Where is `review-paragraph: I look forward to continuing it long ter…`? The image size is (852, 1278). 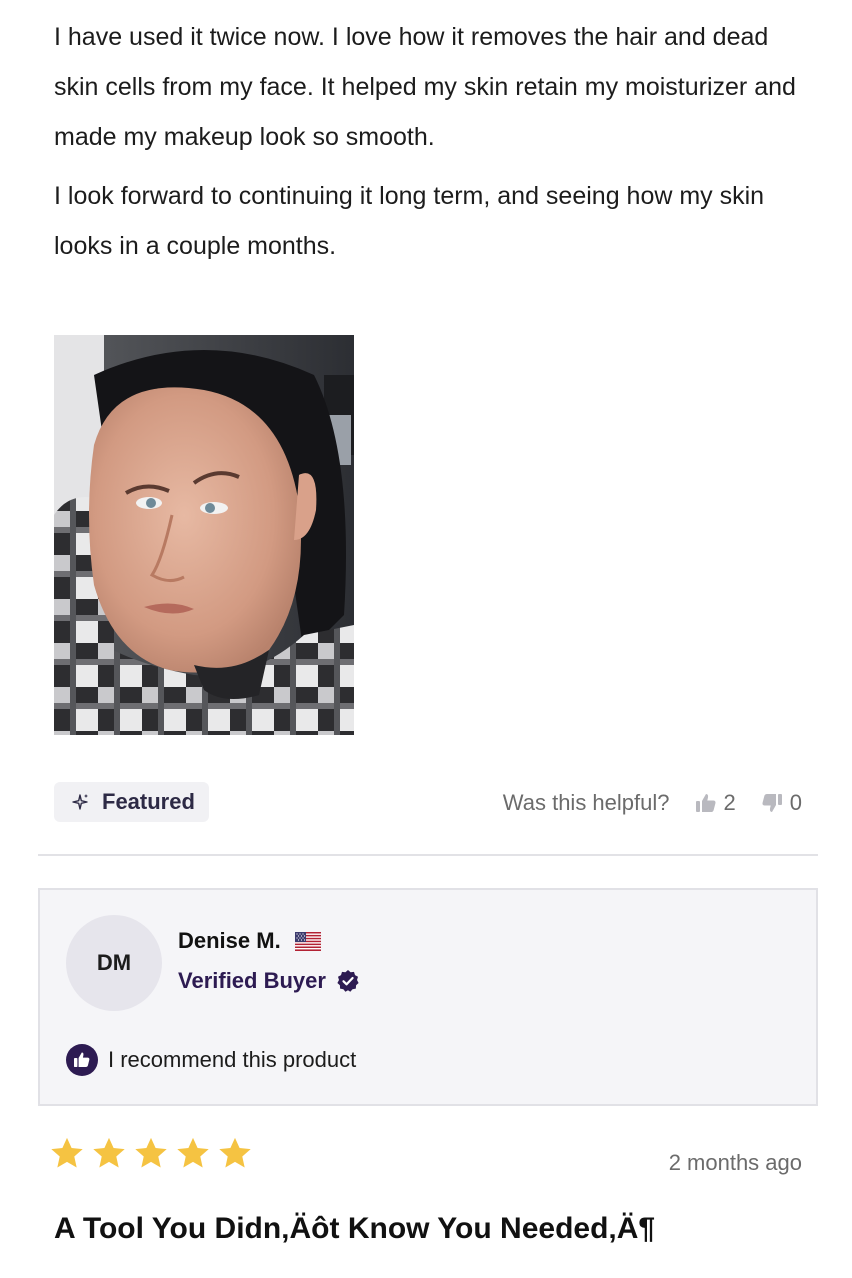 review-paragraph: I look forward to continuing it long ter… is located at coordinates (409, 221).